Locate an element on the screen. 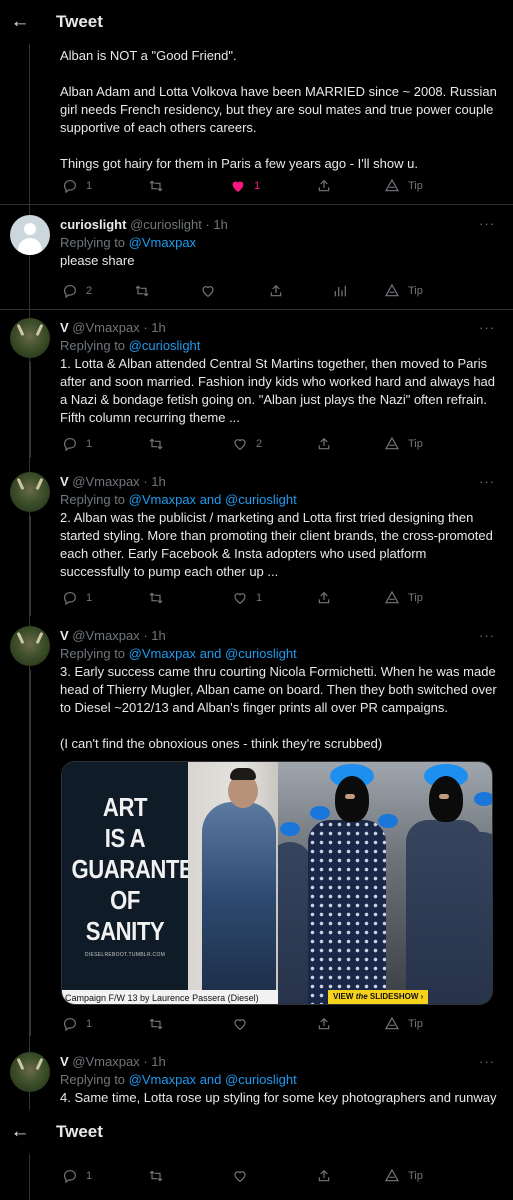 The height and width of the screenshot is (1200, 513). replying-handle: @curioslight is located at coordinates (165, 345).